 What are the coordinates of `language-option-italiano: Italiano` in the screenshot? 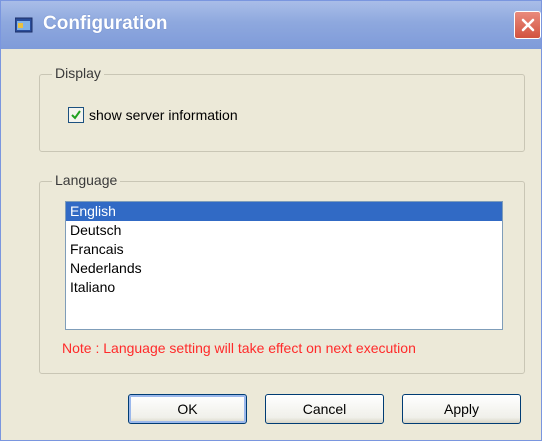 It's located at (284, 287).